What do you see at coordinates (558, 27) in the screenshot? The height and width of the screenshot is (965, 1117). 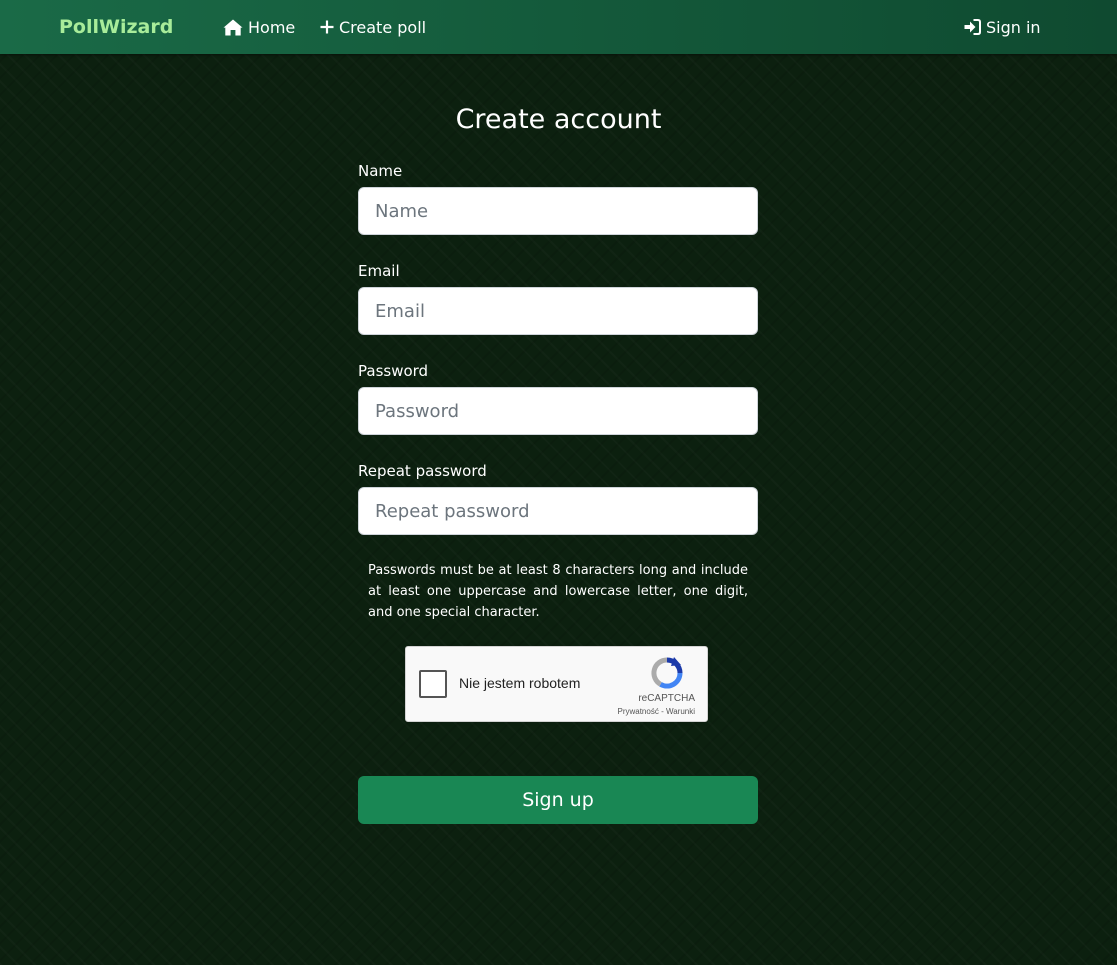 I see `navbar: PollWizard Home Create poll Sign in` at bounding box center [558, 27].